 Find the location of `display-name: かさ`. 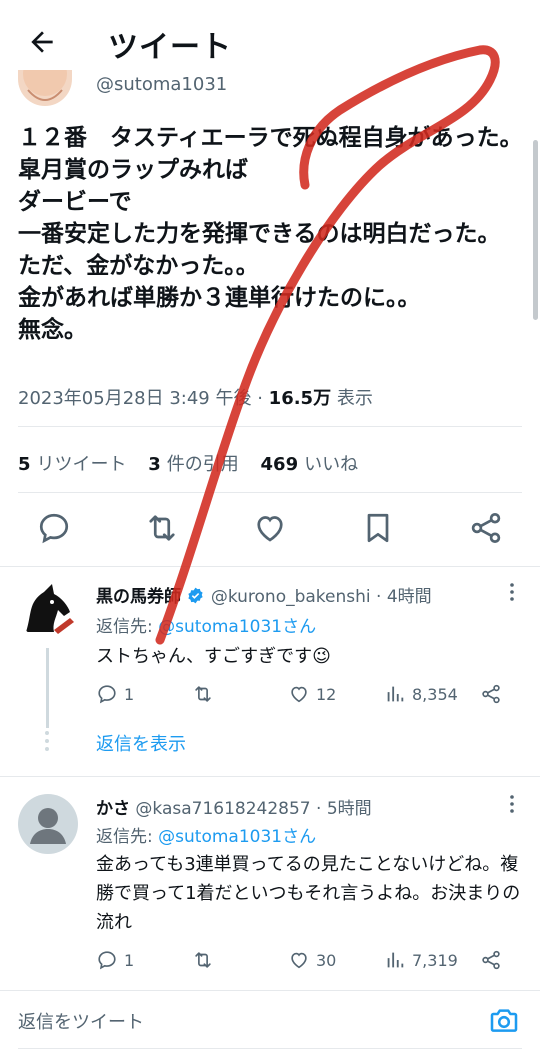

display-name: かさ is located at coordinates (113, 809).